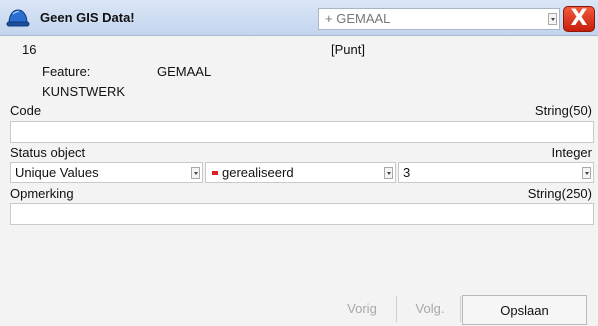 This screenshot has height=326, width=598. Describe the element at coordinates (362, 309) in the screenshot. I see `previous-button: Vorig` at that location.